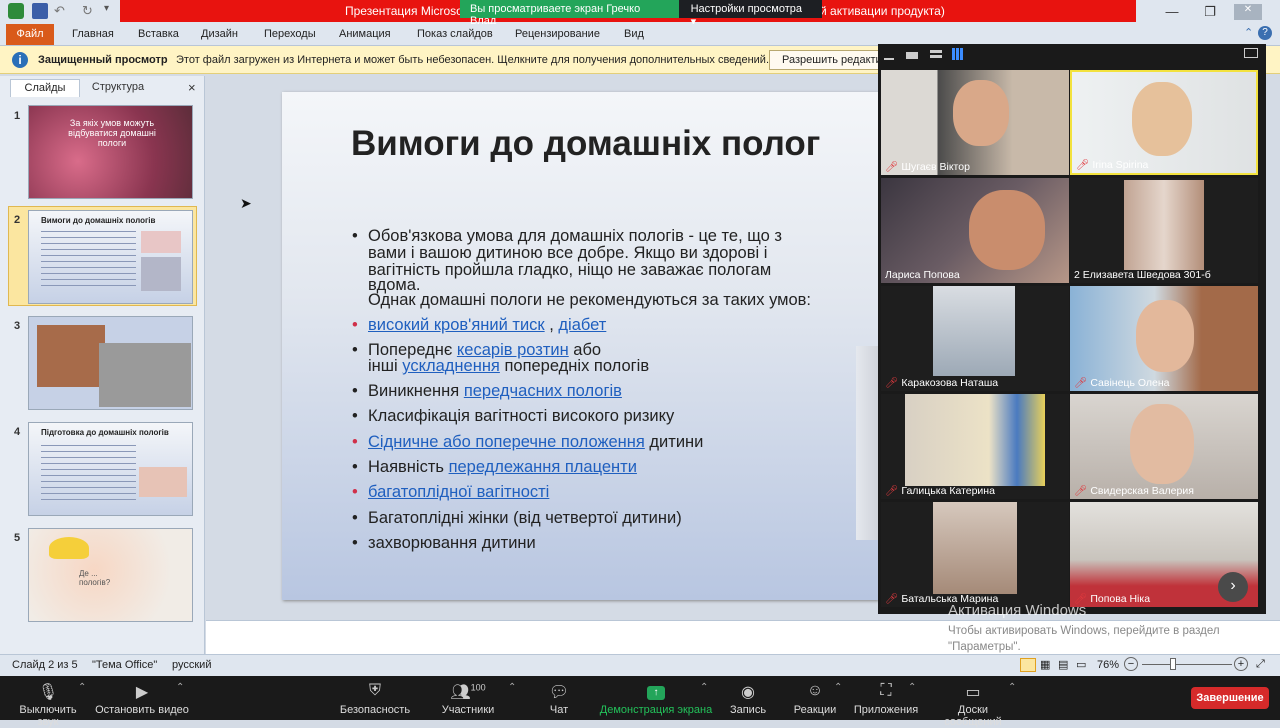 This screenshot has height=728, width=1280. What do you see at coordinates (142, 699) in the screenshot?
I see `stop-video-button: ▶︎ Остановить видео` at bounding box center [142, 699].